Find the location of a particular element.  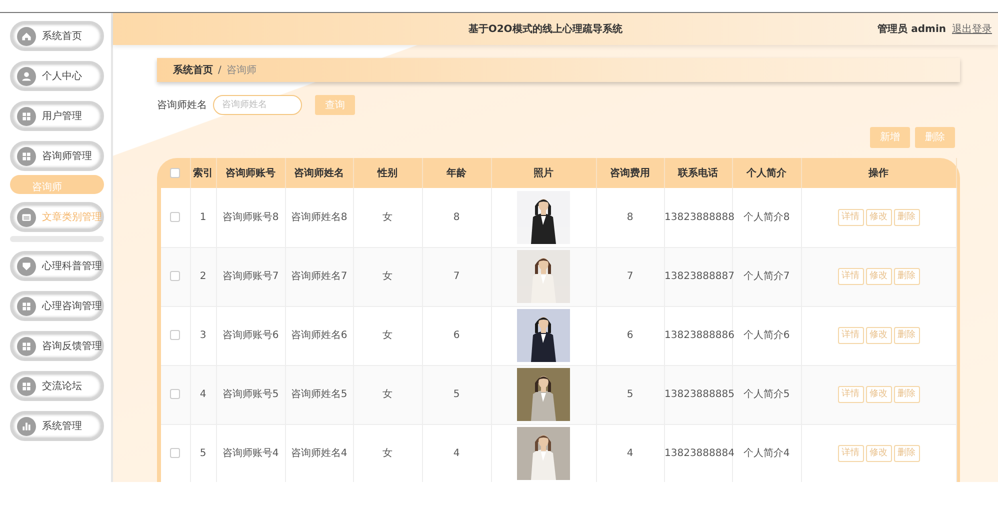

select-all-checkbox is located at coordinates (175, 173).